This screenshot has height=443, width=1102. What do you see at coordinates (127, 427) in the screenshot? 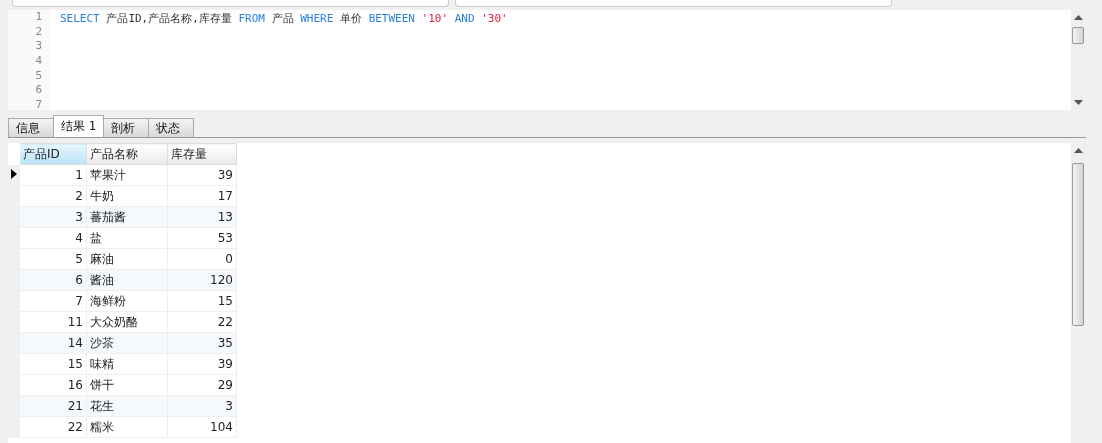
I see `table-cell: 糯米` at bounding box center [127, 427].